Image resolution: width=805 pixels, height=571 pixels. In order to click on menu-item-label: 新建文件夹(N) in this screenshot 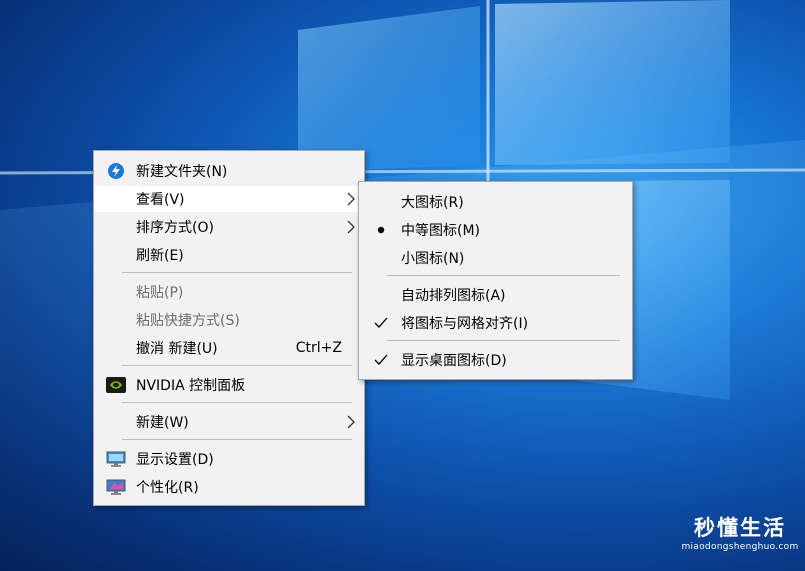, I will do `click(182, 172)`.